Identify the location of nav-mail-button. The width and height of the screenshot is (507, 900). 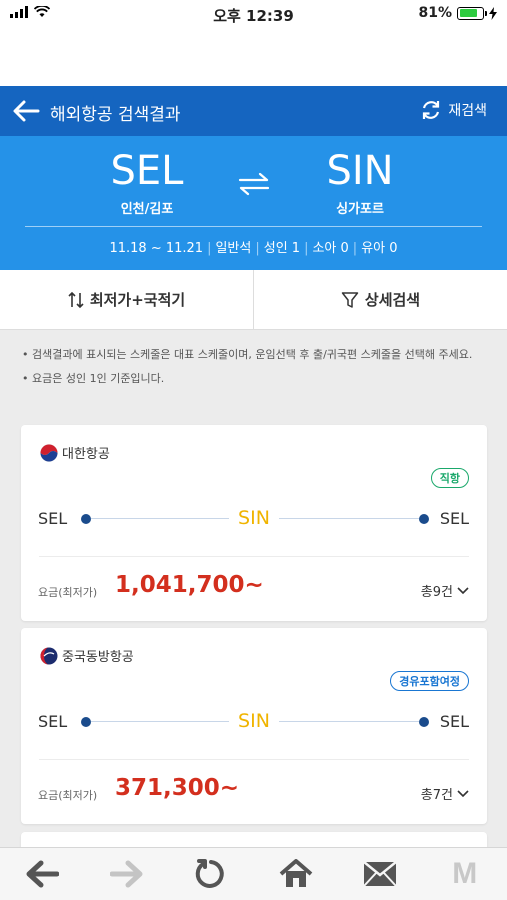
(380, 874).